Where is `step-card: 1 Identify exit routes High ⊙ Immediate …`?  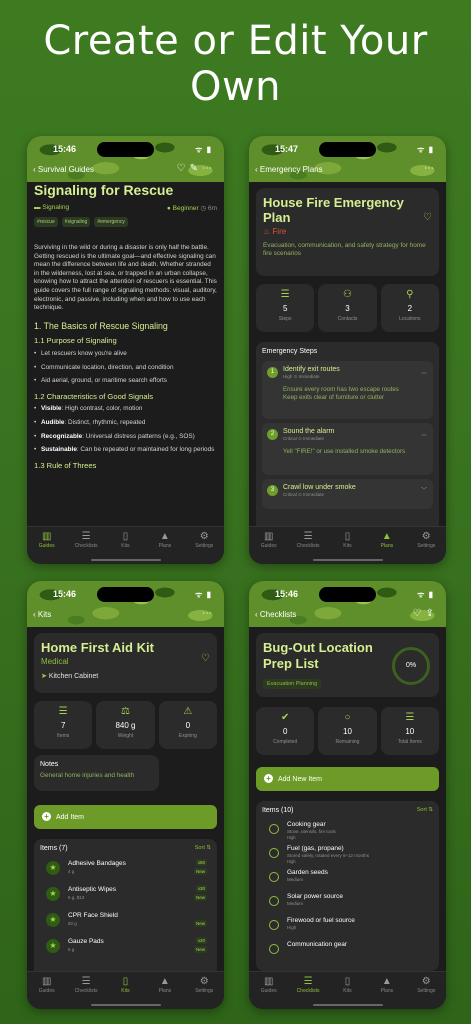 step-card: 1 Identify exit routes High ⊙ Immediate … is located at coordinates (347, 390).